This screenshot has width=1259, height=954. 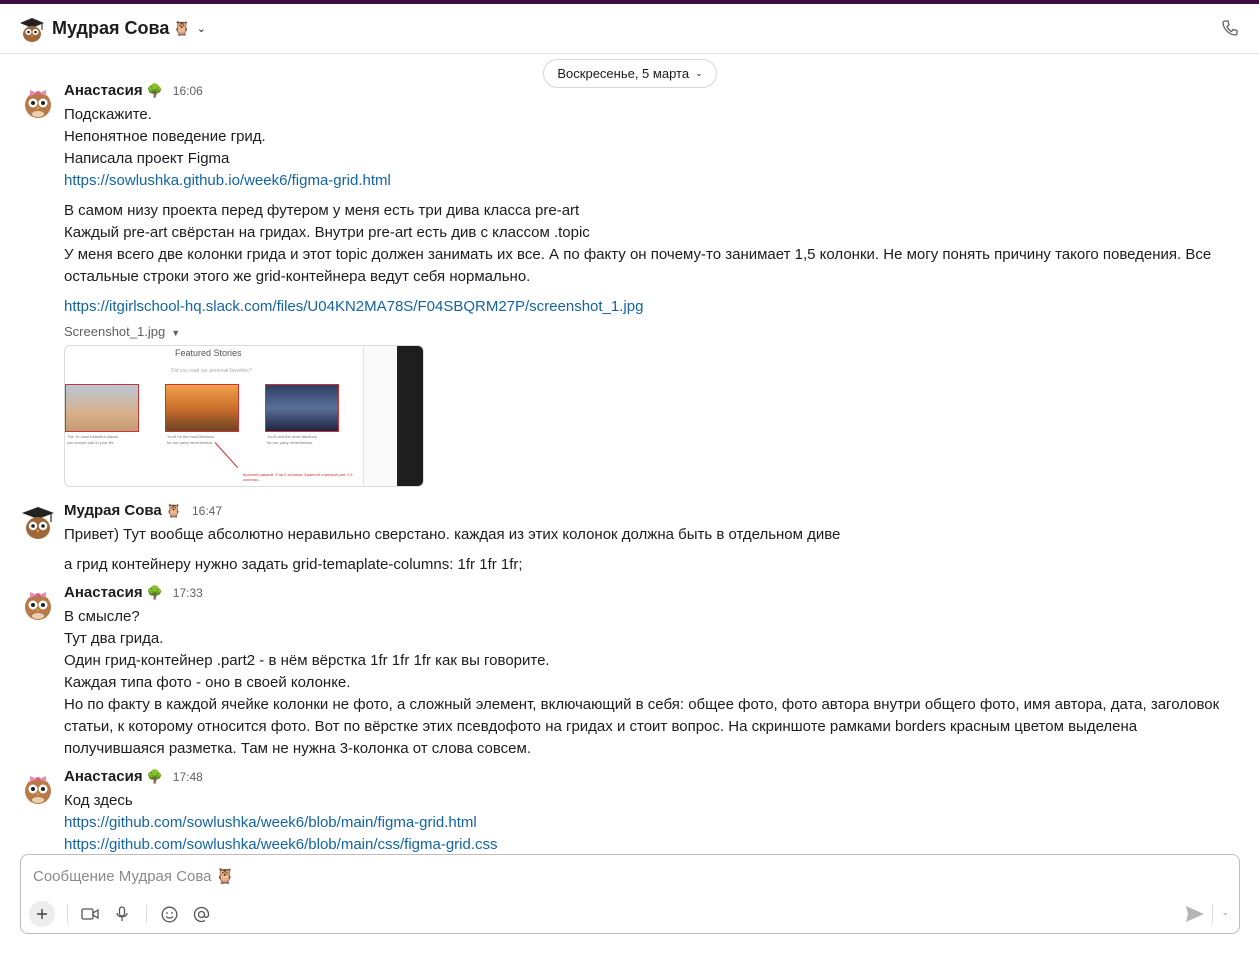 What do you see at coordinates (114, 638) in the screenshot?
I see `message-text: Тут два грида.` at bounding box center [114, 638].